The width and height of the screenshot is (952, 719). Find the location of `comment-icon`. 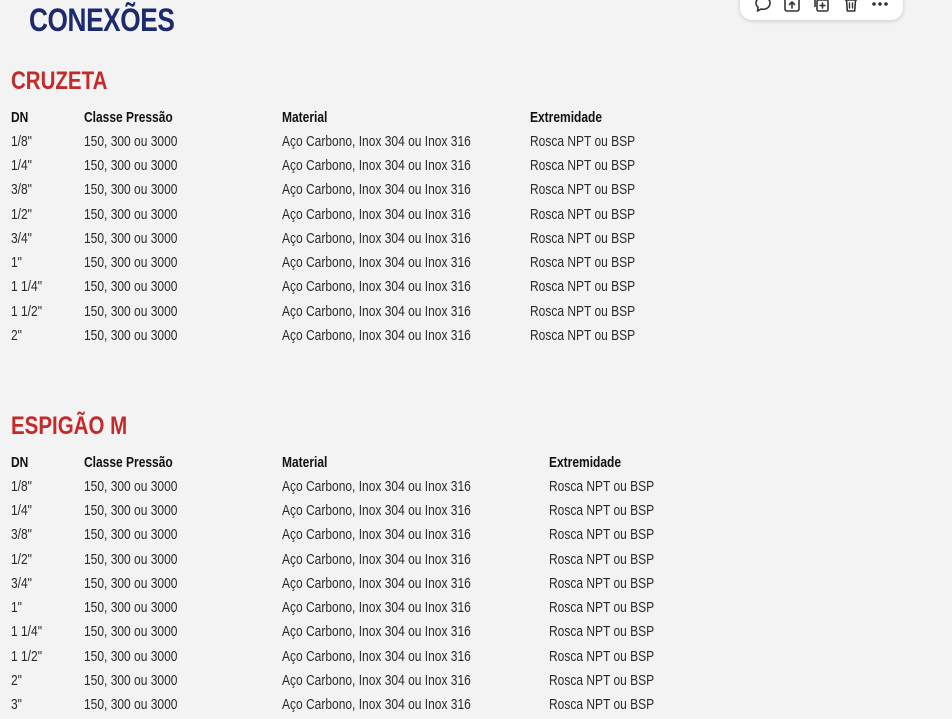

comment-icon is located at coordinates (762, 6).